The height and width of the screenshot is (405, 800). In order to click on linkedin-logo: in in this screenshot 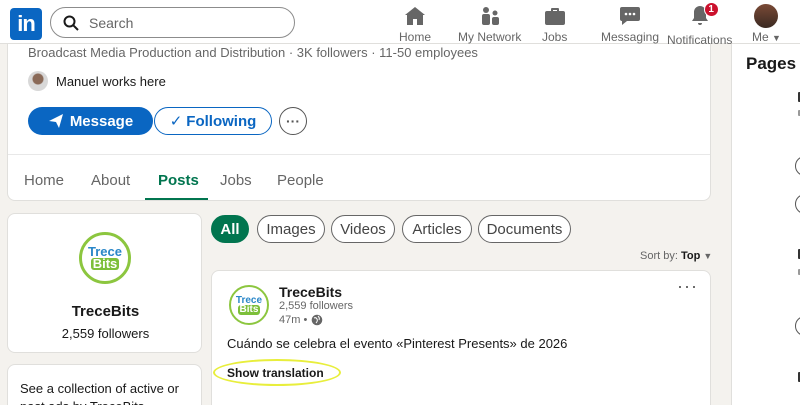, I will do `click(26, 24)`.